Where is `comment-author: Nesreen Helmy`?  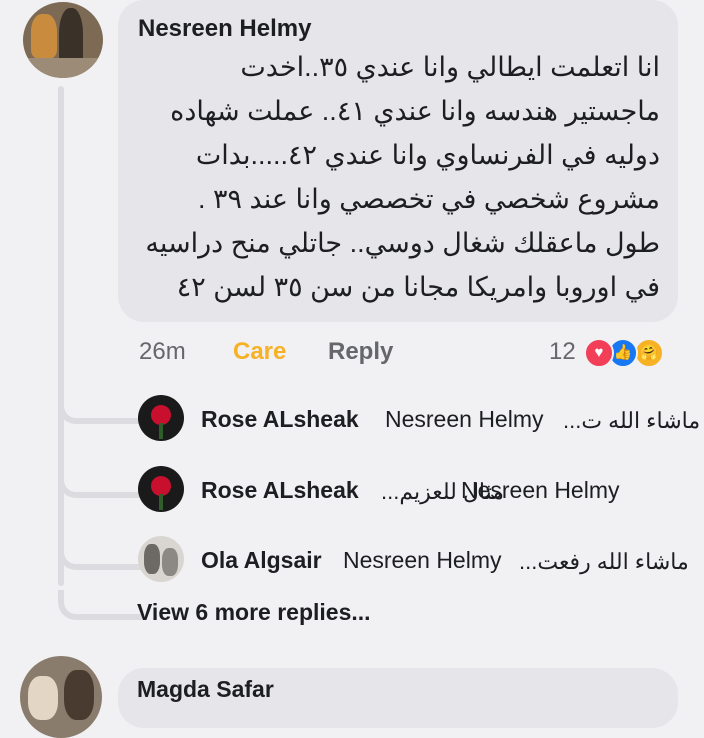
comment-author: Nesreen Helmy is located at coordinates (224, 29).